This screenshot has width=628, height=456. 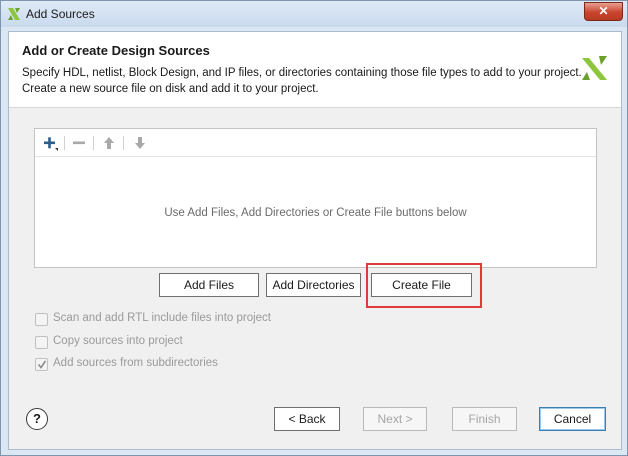 What do you see at coordinates (109, 143) in the screenshot?
I see `arrow-up-icon` at bounding box center [109, 143].